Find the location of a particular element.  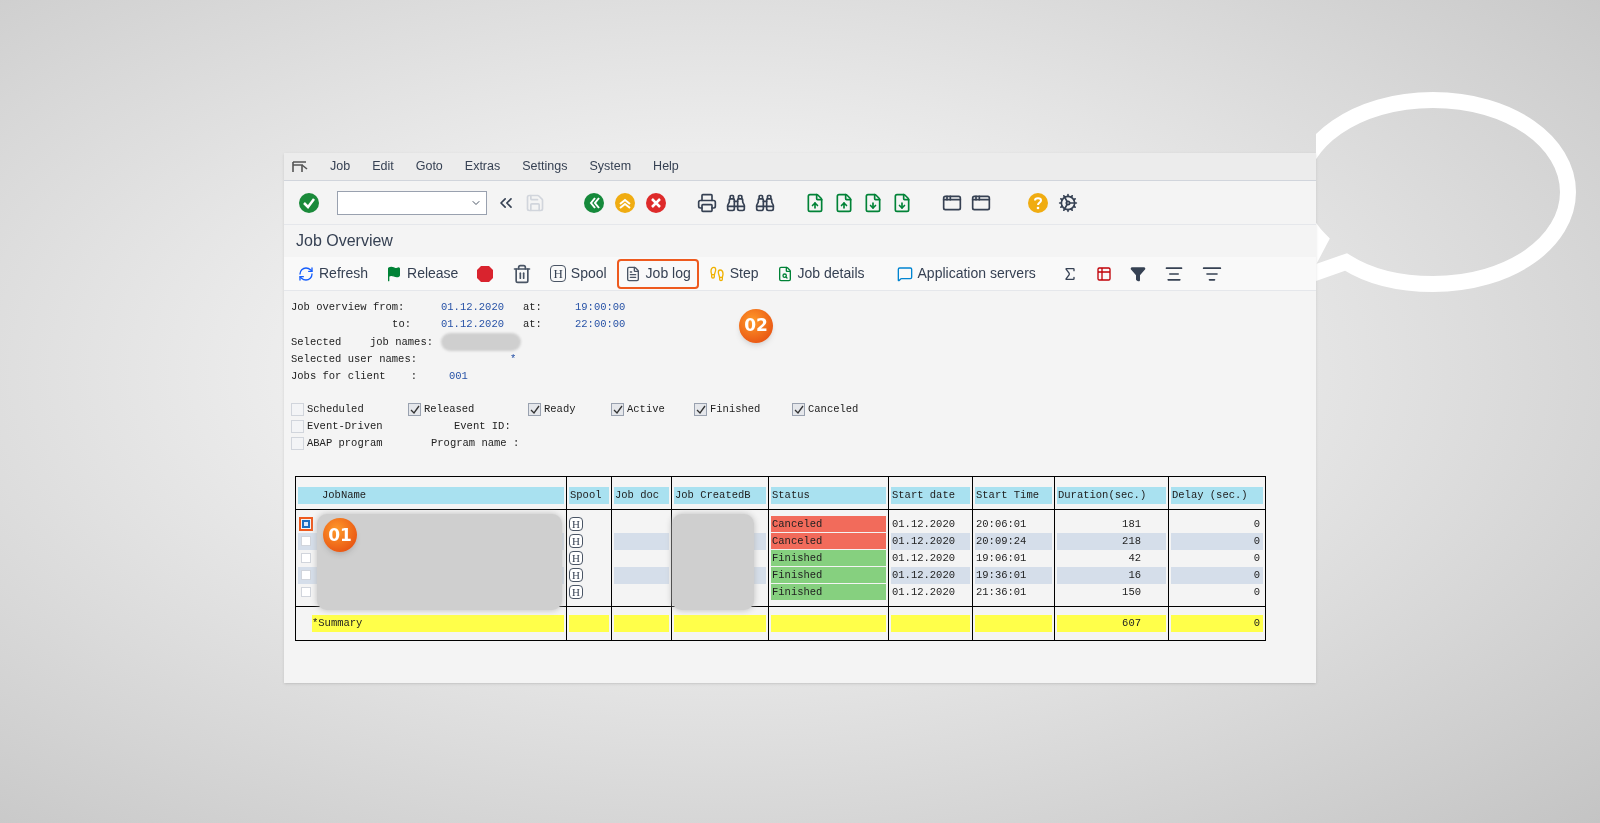

criteria-label: at: is located at coordinates (532, 307).